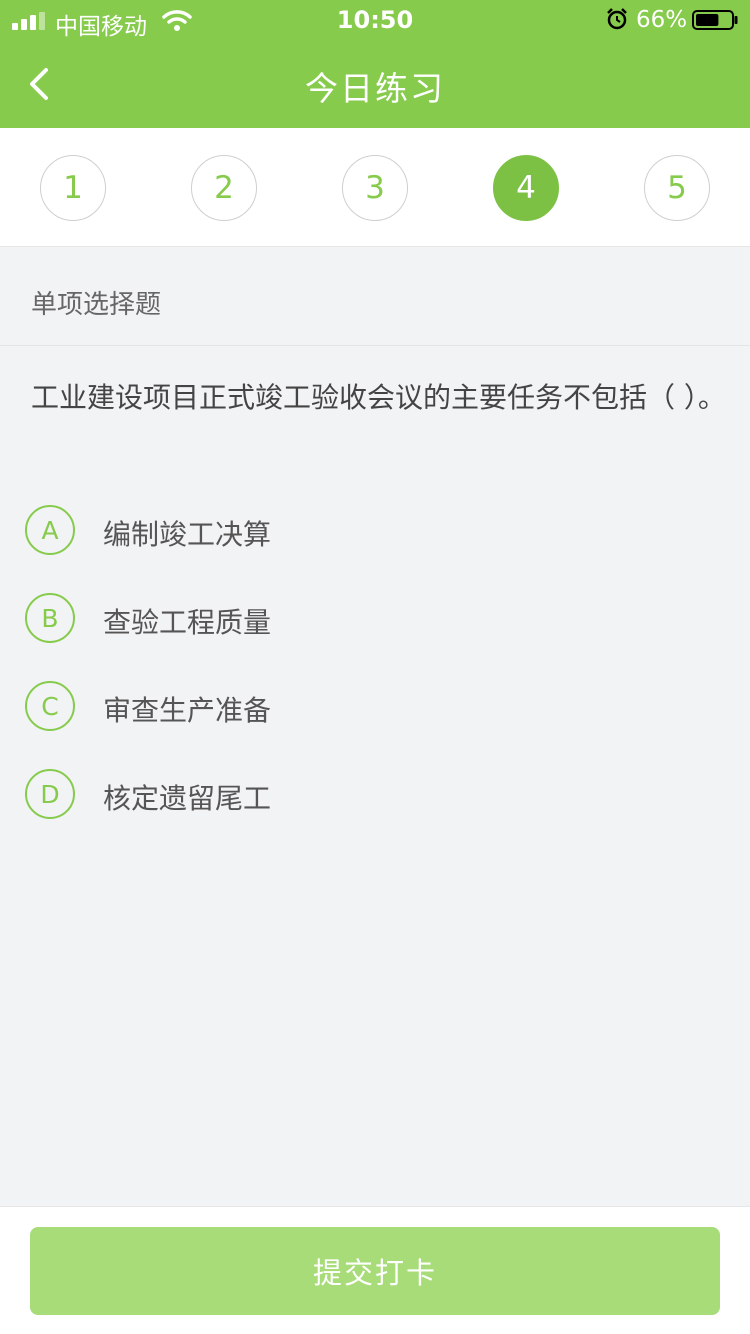 This screenshot has height=1334, width=750. What do you see at coordinates (96, 305) in the screenshot?
I see `question-type-label: 单项选择题` at bounding box center [96, 305].